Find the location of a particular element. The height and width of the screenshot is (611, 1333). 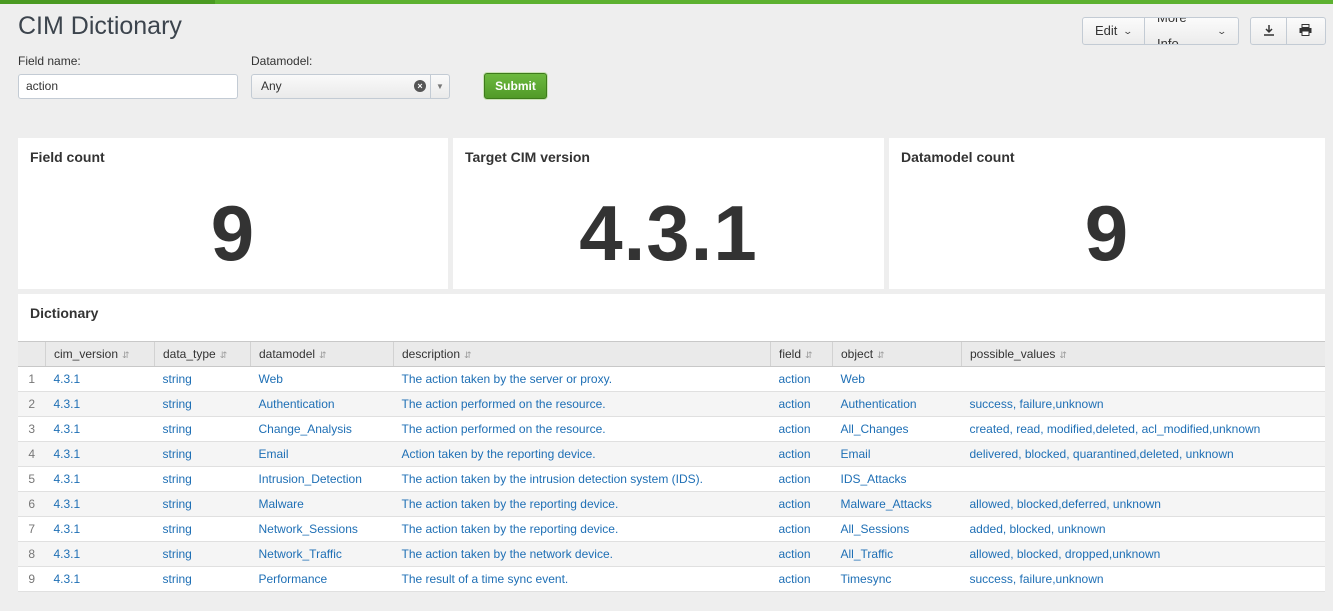

datamodel-count-value: 9 is located at coordinates (1107, 233).